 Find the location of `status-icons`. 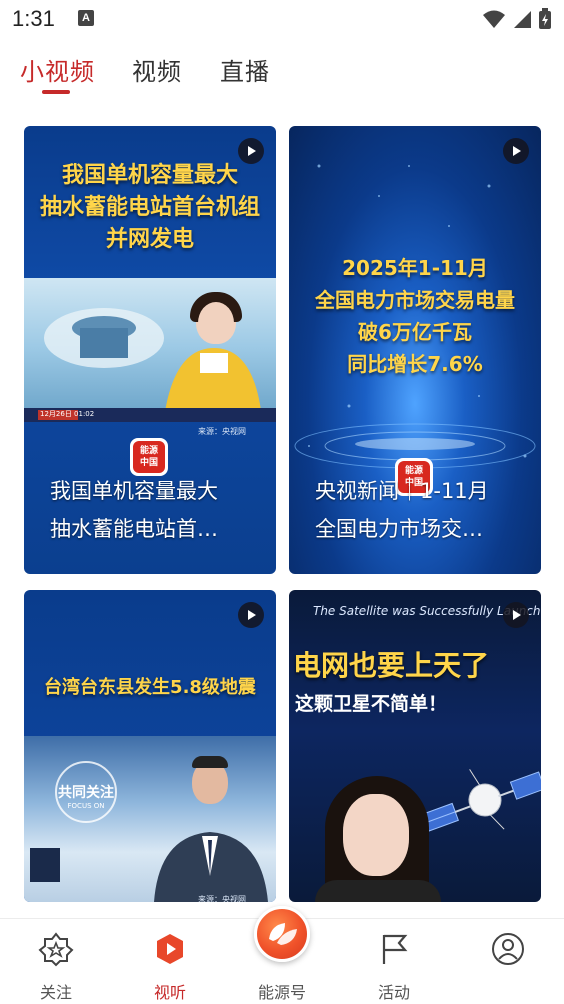

status-icons is located at coordinates (517, 19).